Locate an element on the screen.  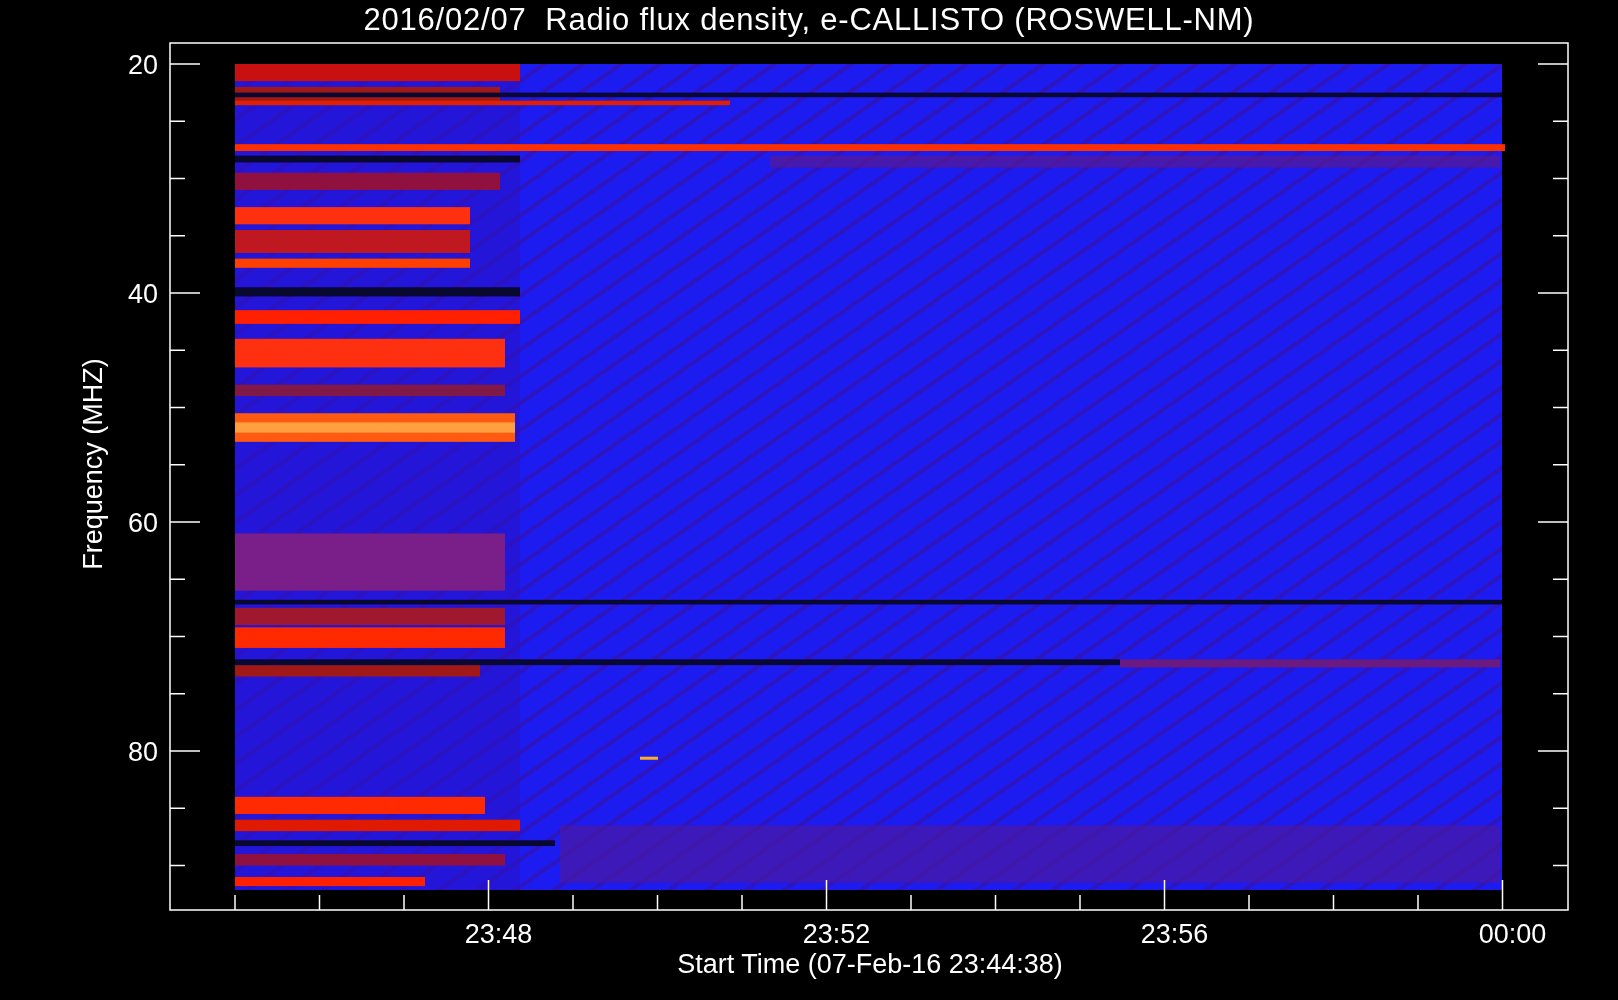
tick-label: 00:00 is located at coordinates (1512, 934).